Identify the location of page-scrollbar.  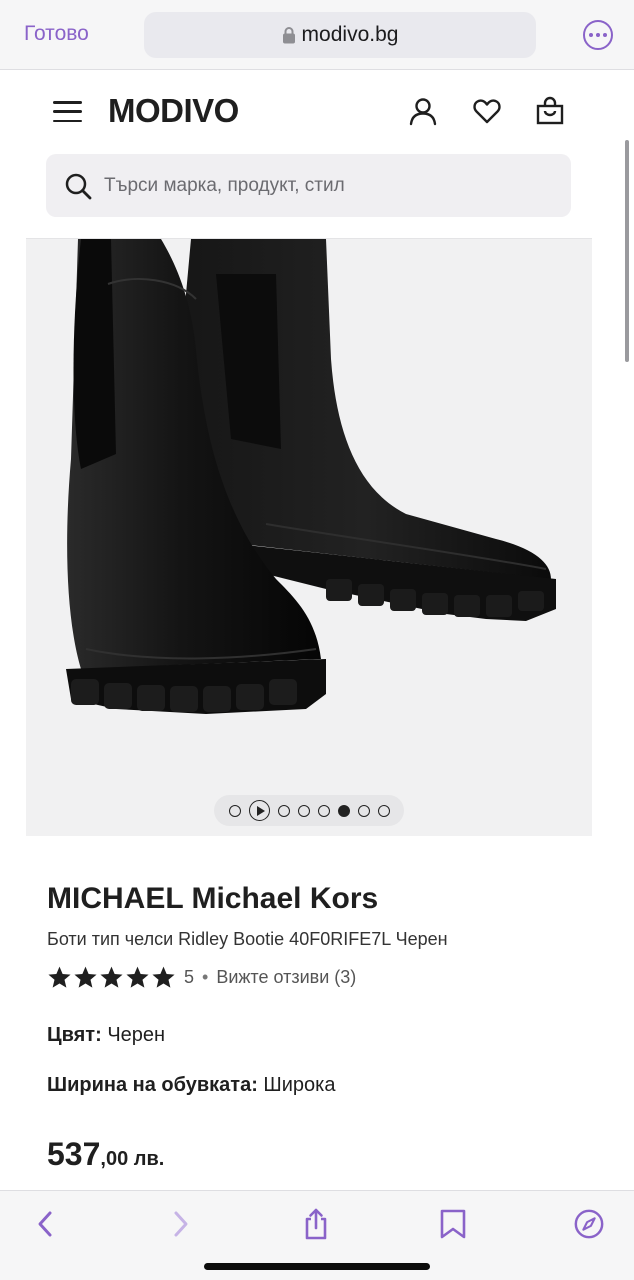
(627, 251).